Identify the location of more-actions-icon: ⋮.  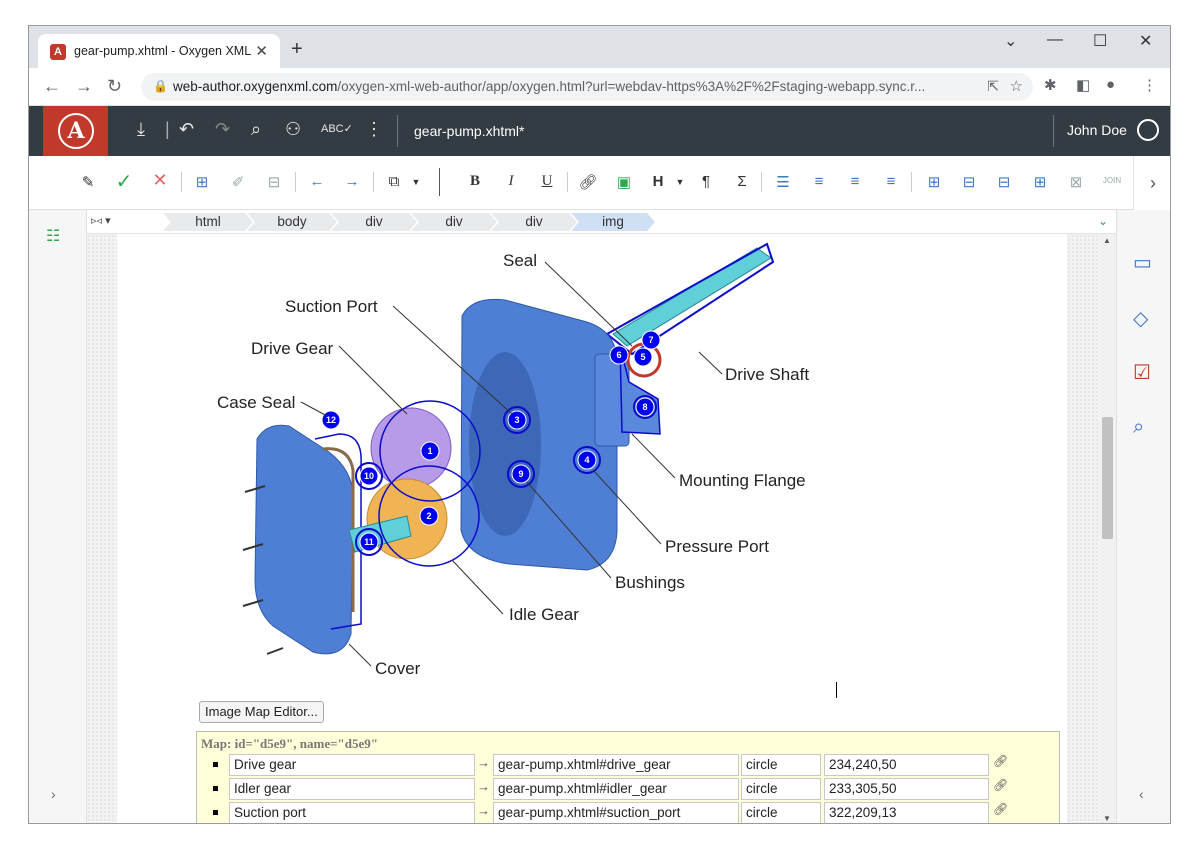
(374, 129).